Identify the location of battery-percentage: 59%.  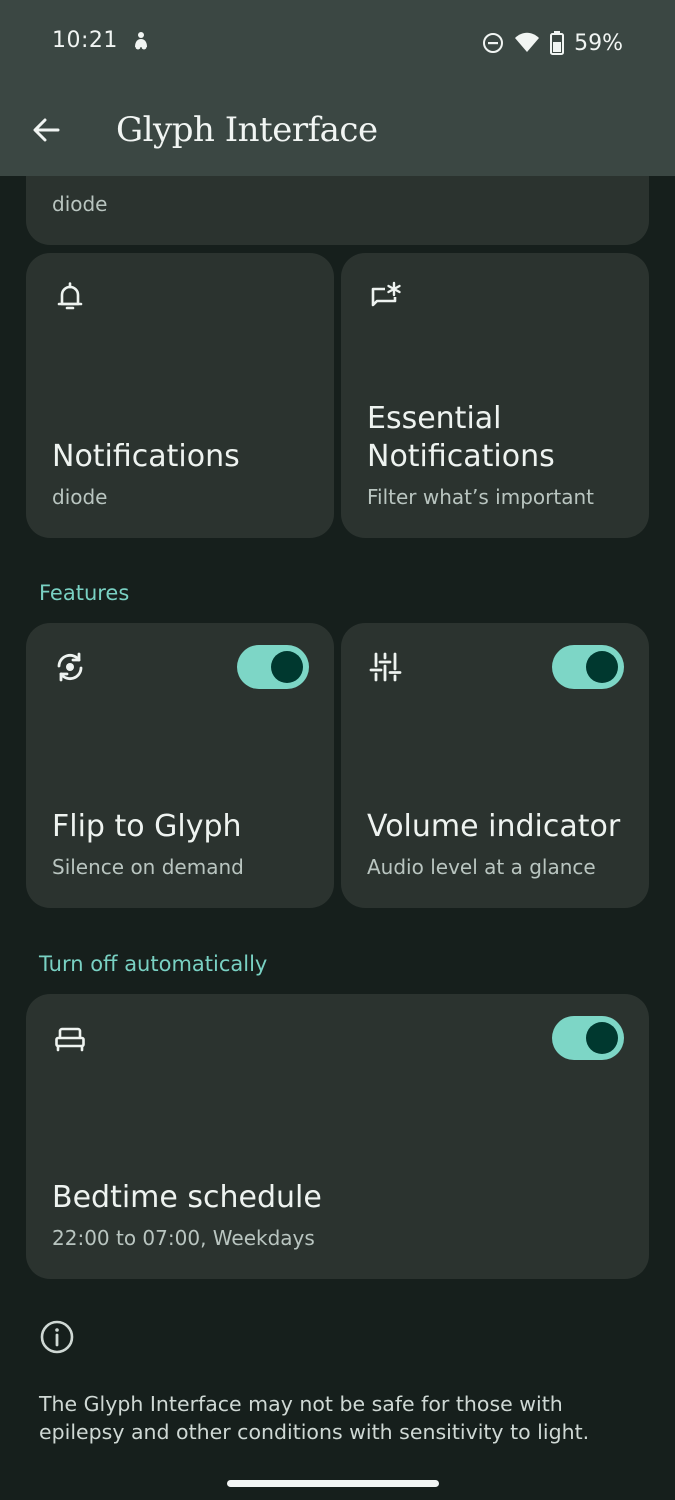
(598, 43).